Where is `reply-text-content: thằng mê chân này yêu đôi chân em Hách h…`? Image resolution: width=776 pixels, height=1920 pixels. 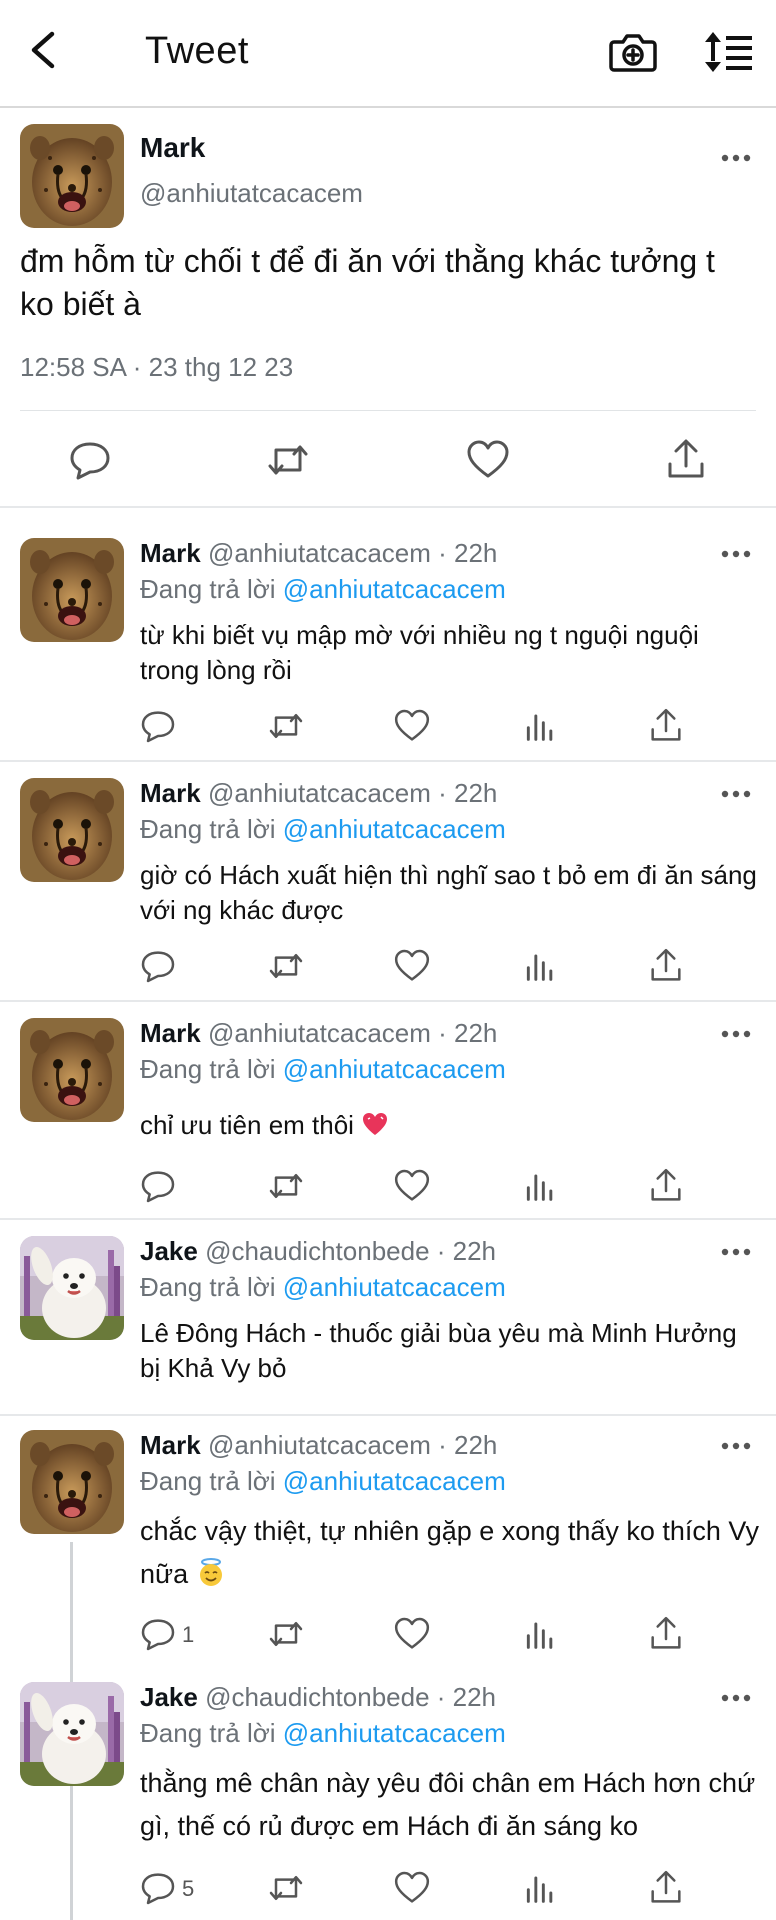
reply-text-content: thằng mê chân này yêu đôi chân em Hách h… is located at coordinates (448, 1804).